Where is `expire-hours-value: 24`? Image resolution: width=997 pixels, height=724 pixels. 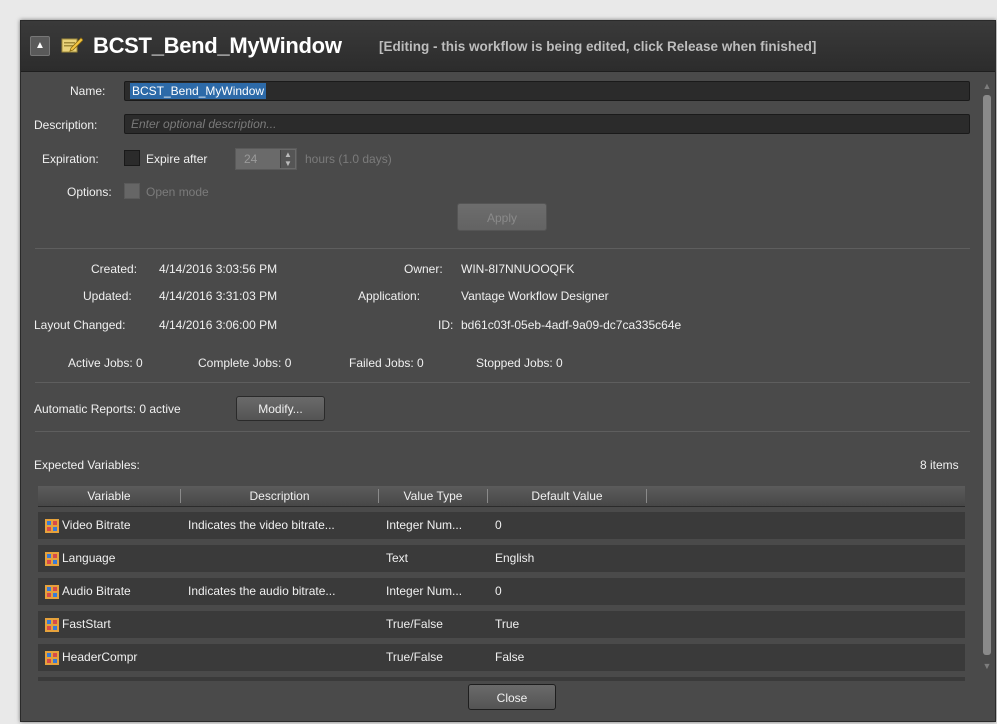
expire-hours-value: 24 is located at coordinates (251, 159).